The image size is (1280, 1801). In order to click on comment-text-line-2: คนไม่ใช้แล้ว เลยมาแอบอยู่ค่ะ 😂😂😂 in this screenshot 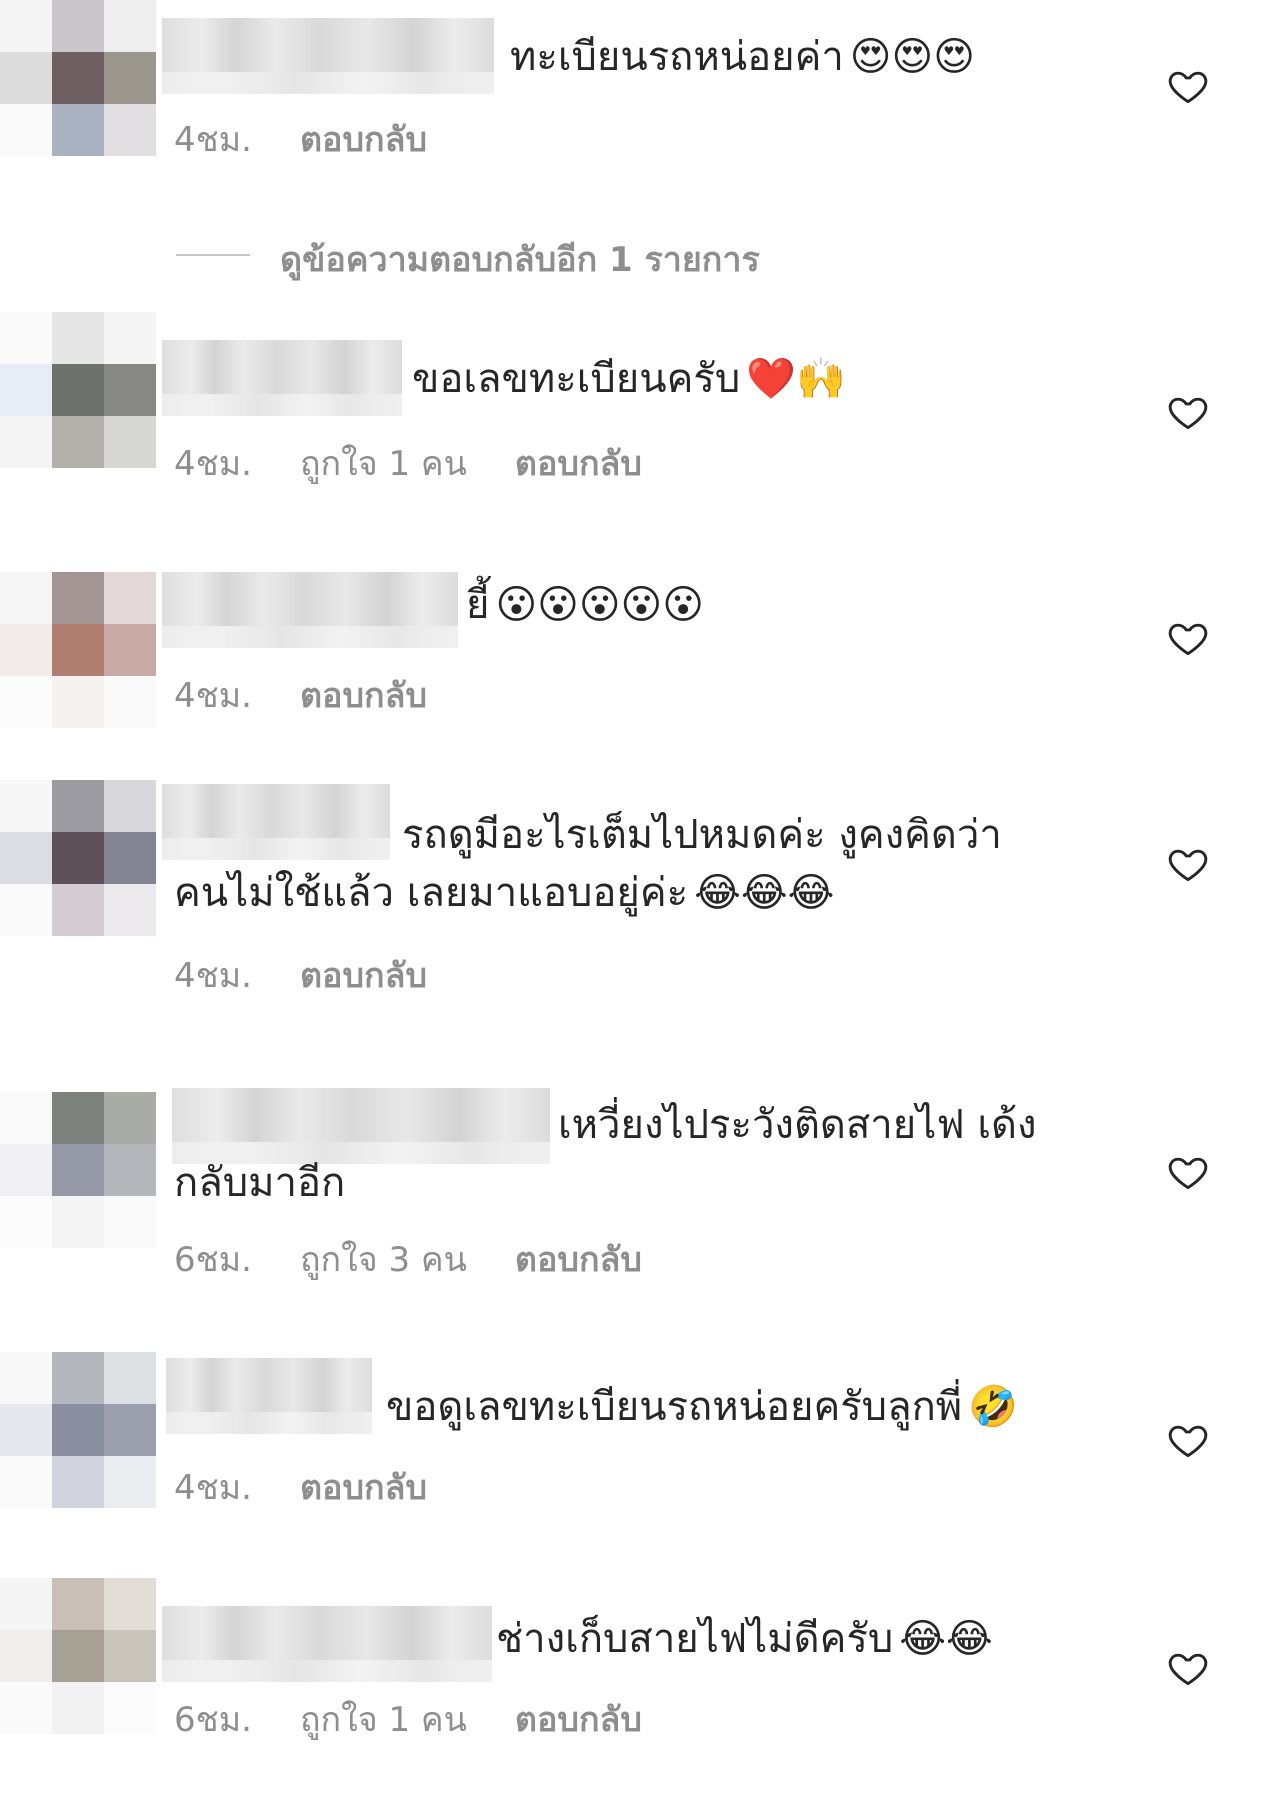, I will do `click(504, 893)`.